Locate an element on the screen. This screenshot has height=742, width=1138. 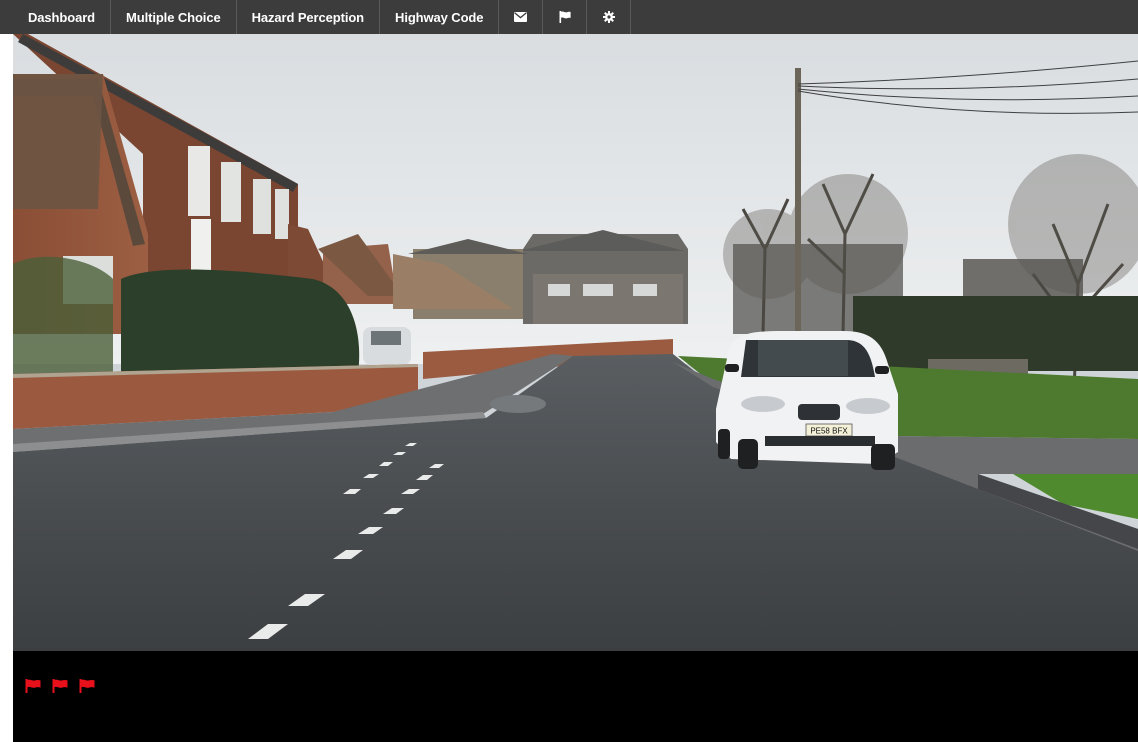
flag-icon is located at coordinates (565, 17).